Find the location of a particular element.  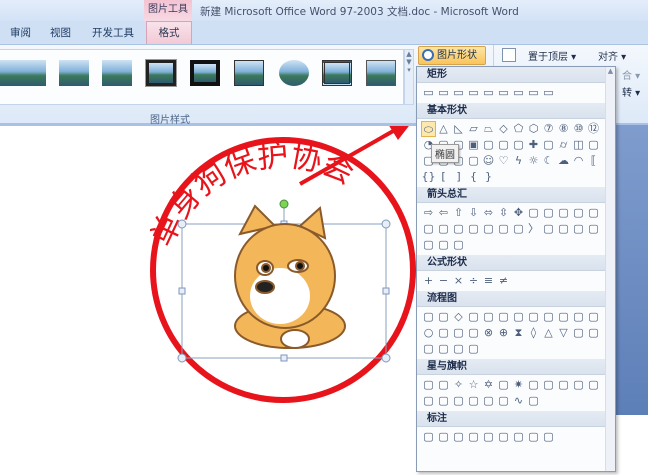

folded-corner-shape-icon: ▢ is located at coordinates (473, 161).